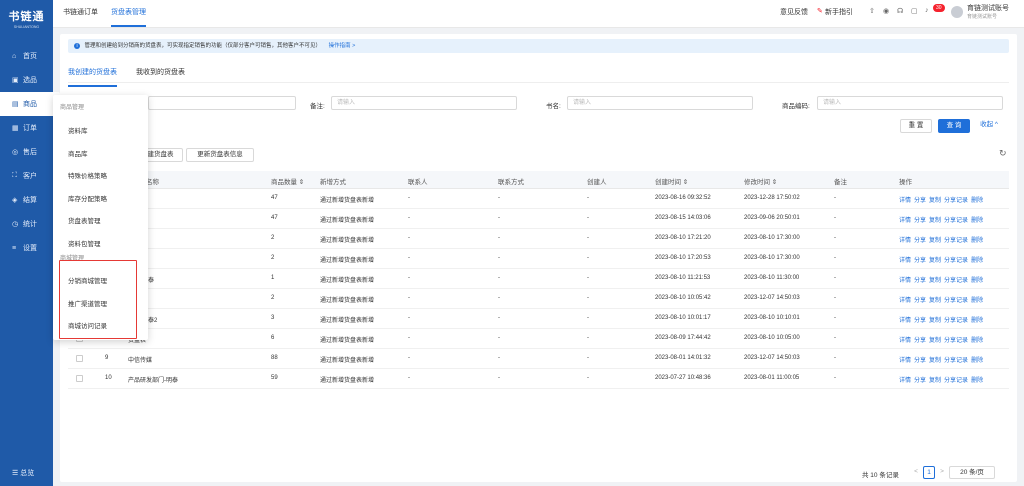  What do you see at coordinates (26, 200) in the screenshot?
I see `sidebar-item-6: ◈ 结算` at bounding box center [26, 200].